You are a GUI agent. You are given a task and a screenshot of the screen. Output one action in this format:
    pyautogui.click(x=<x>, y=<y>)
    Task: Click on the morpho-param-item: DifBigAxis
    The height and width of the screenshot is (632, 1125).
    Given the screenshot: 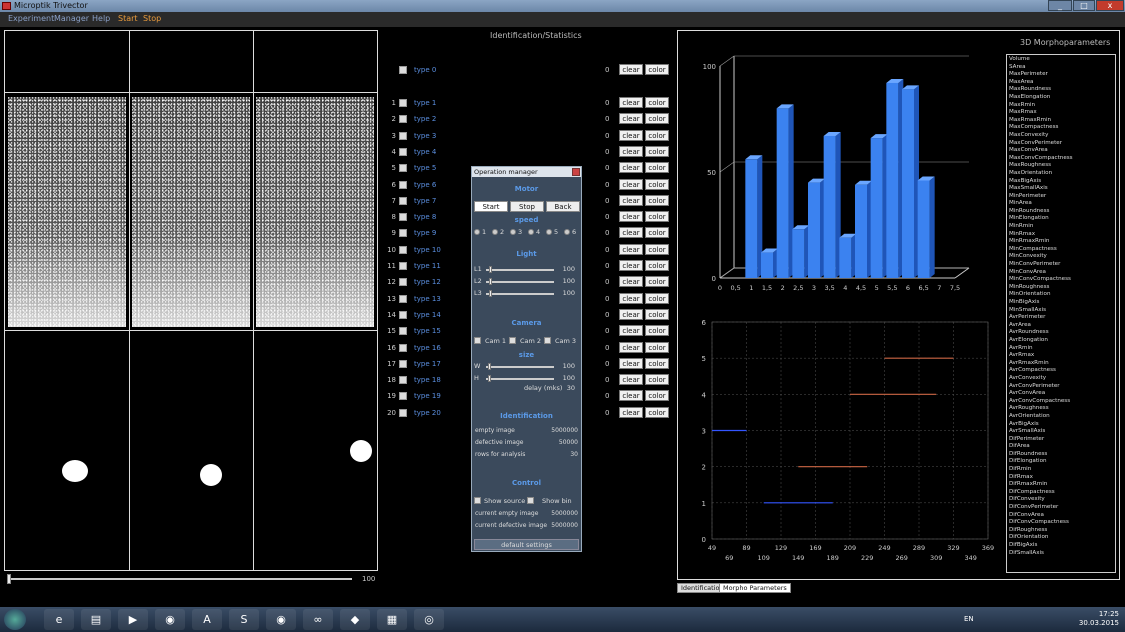 What is the action you would take?
    pyautogui.click(x=1061, y=546)
    